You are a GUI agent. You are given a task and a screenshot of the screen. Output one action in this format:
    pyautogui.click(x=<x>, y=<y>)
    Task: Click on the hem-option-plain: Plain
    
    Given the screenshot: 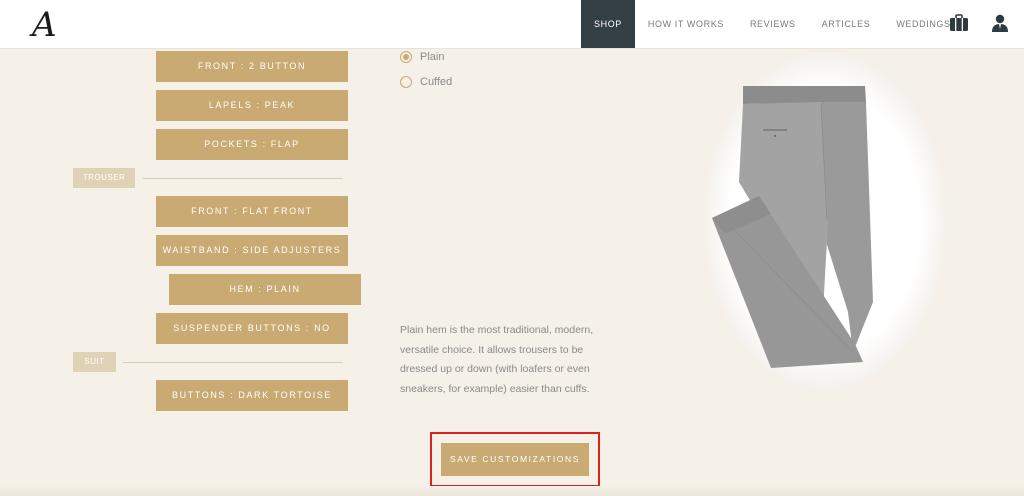 What is the action you would take?
    pyautogui.click(x=422, y=57)
    